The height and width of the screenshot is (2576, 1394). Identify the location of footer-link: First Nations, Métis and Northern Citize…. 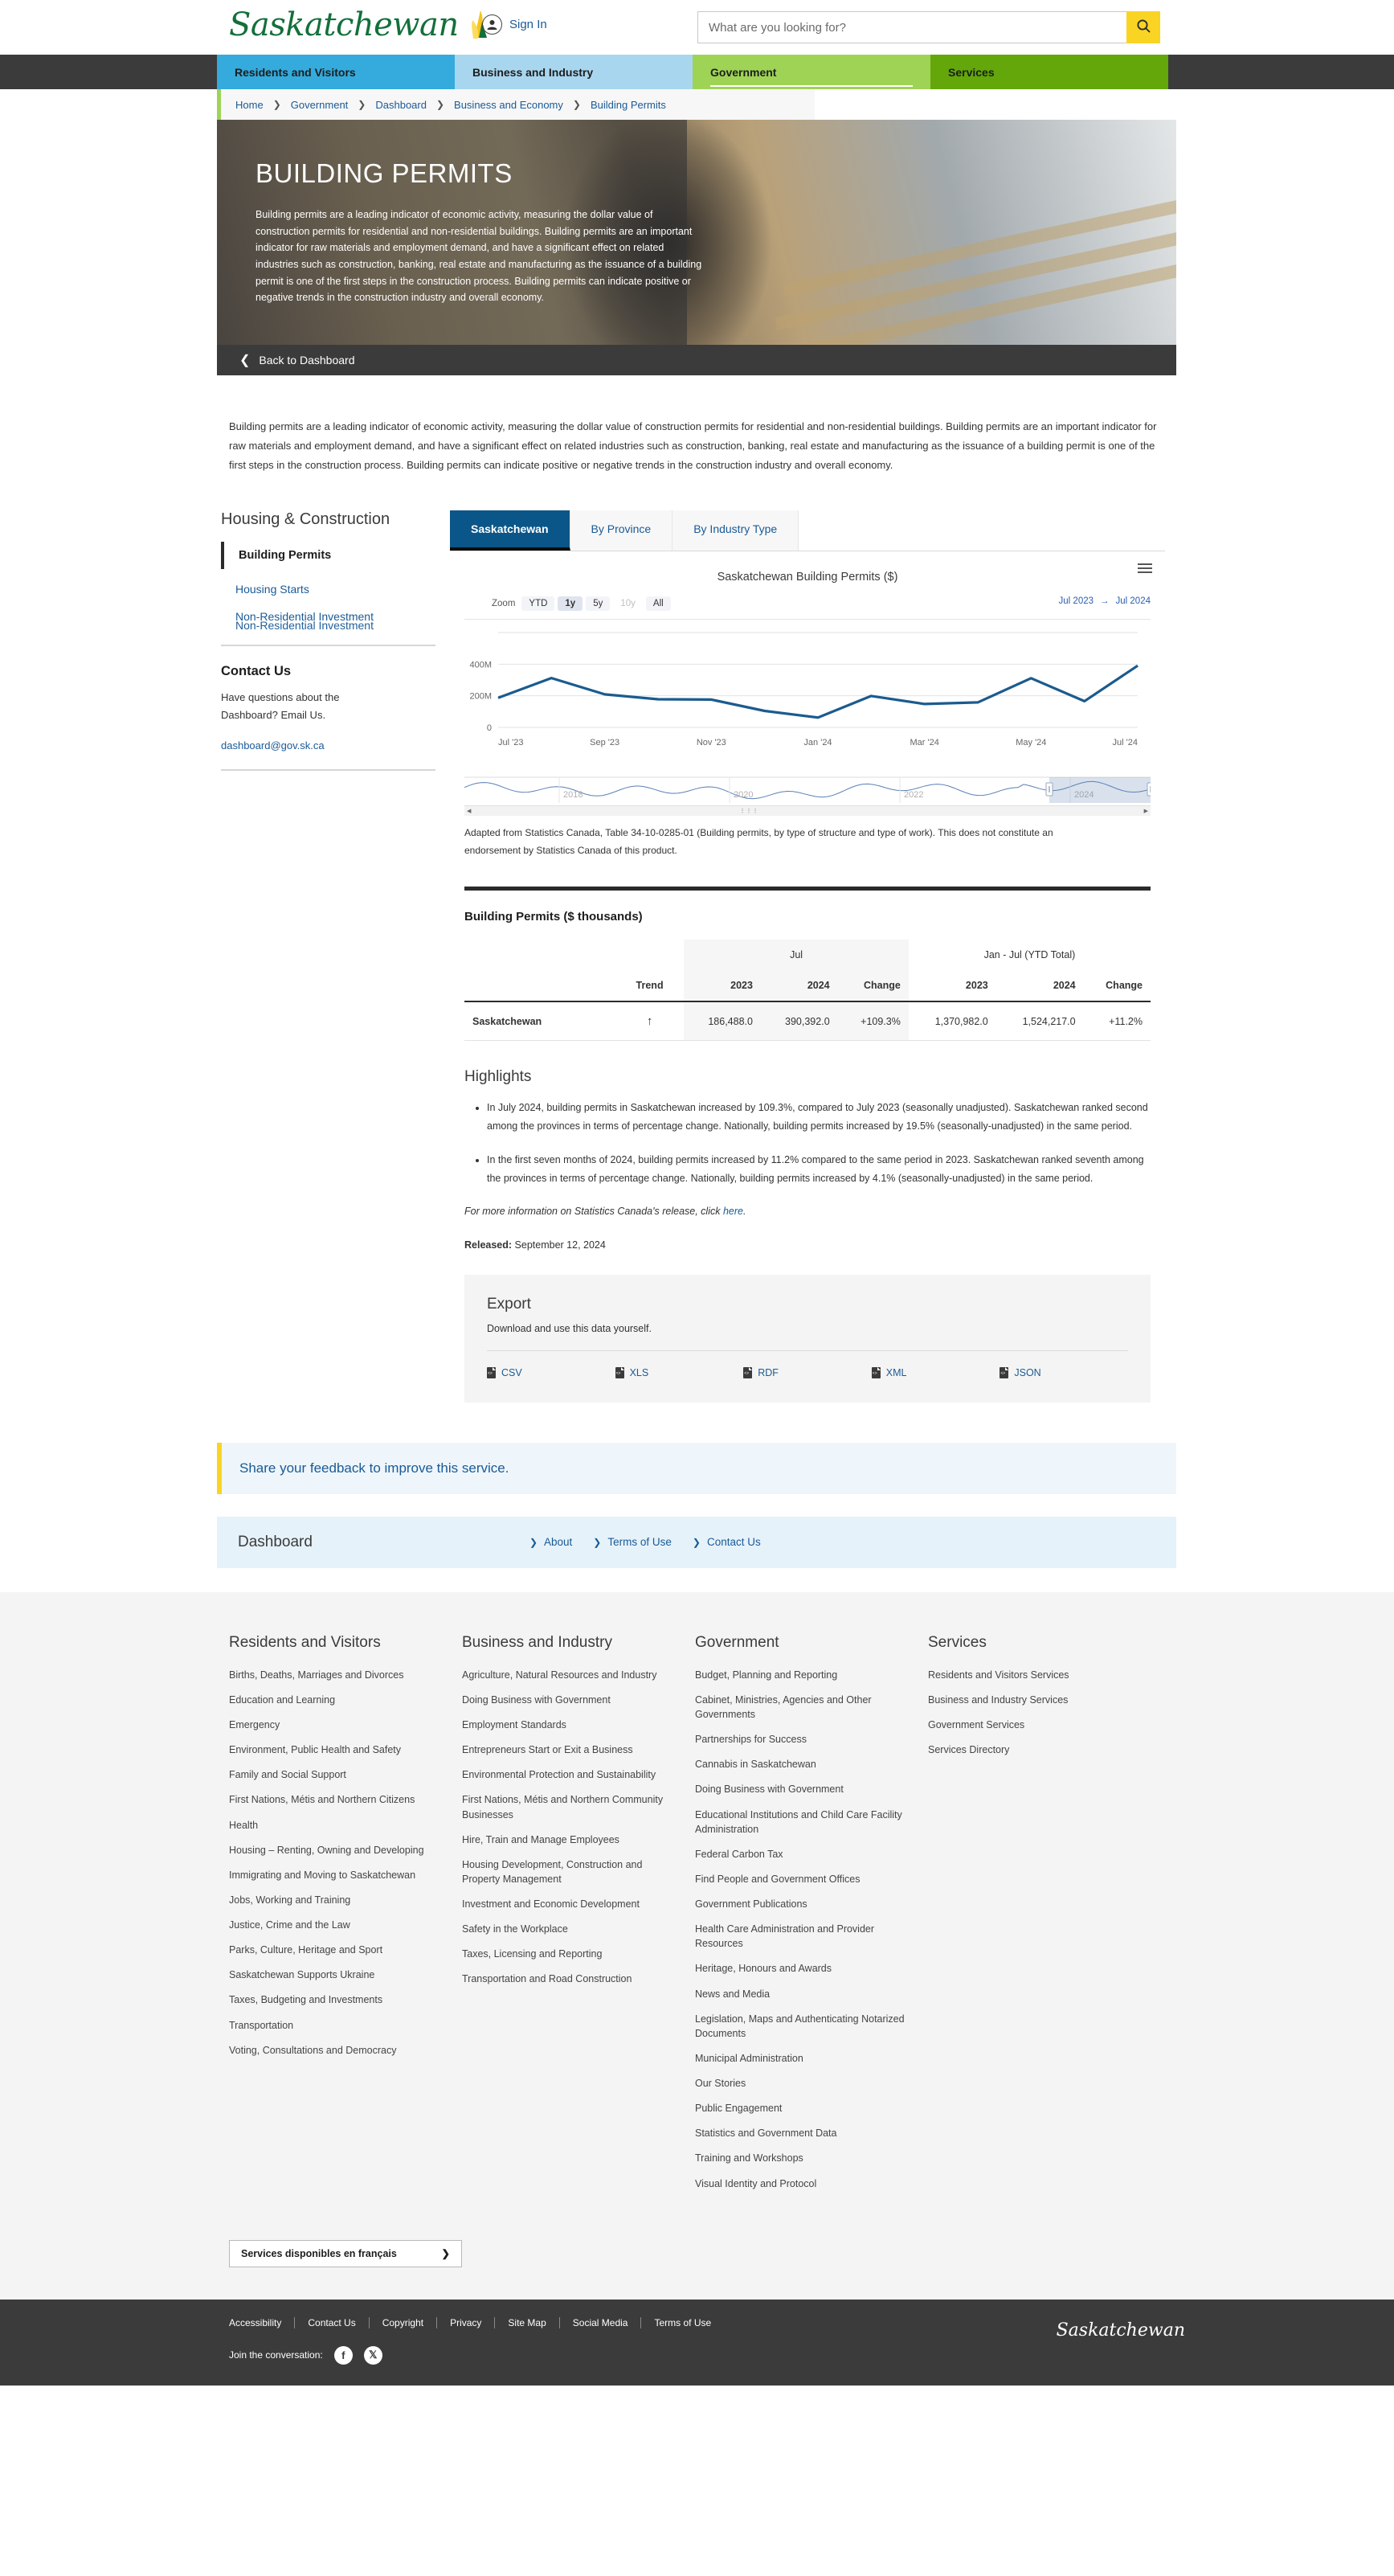
(336, 1799).